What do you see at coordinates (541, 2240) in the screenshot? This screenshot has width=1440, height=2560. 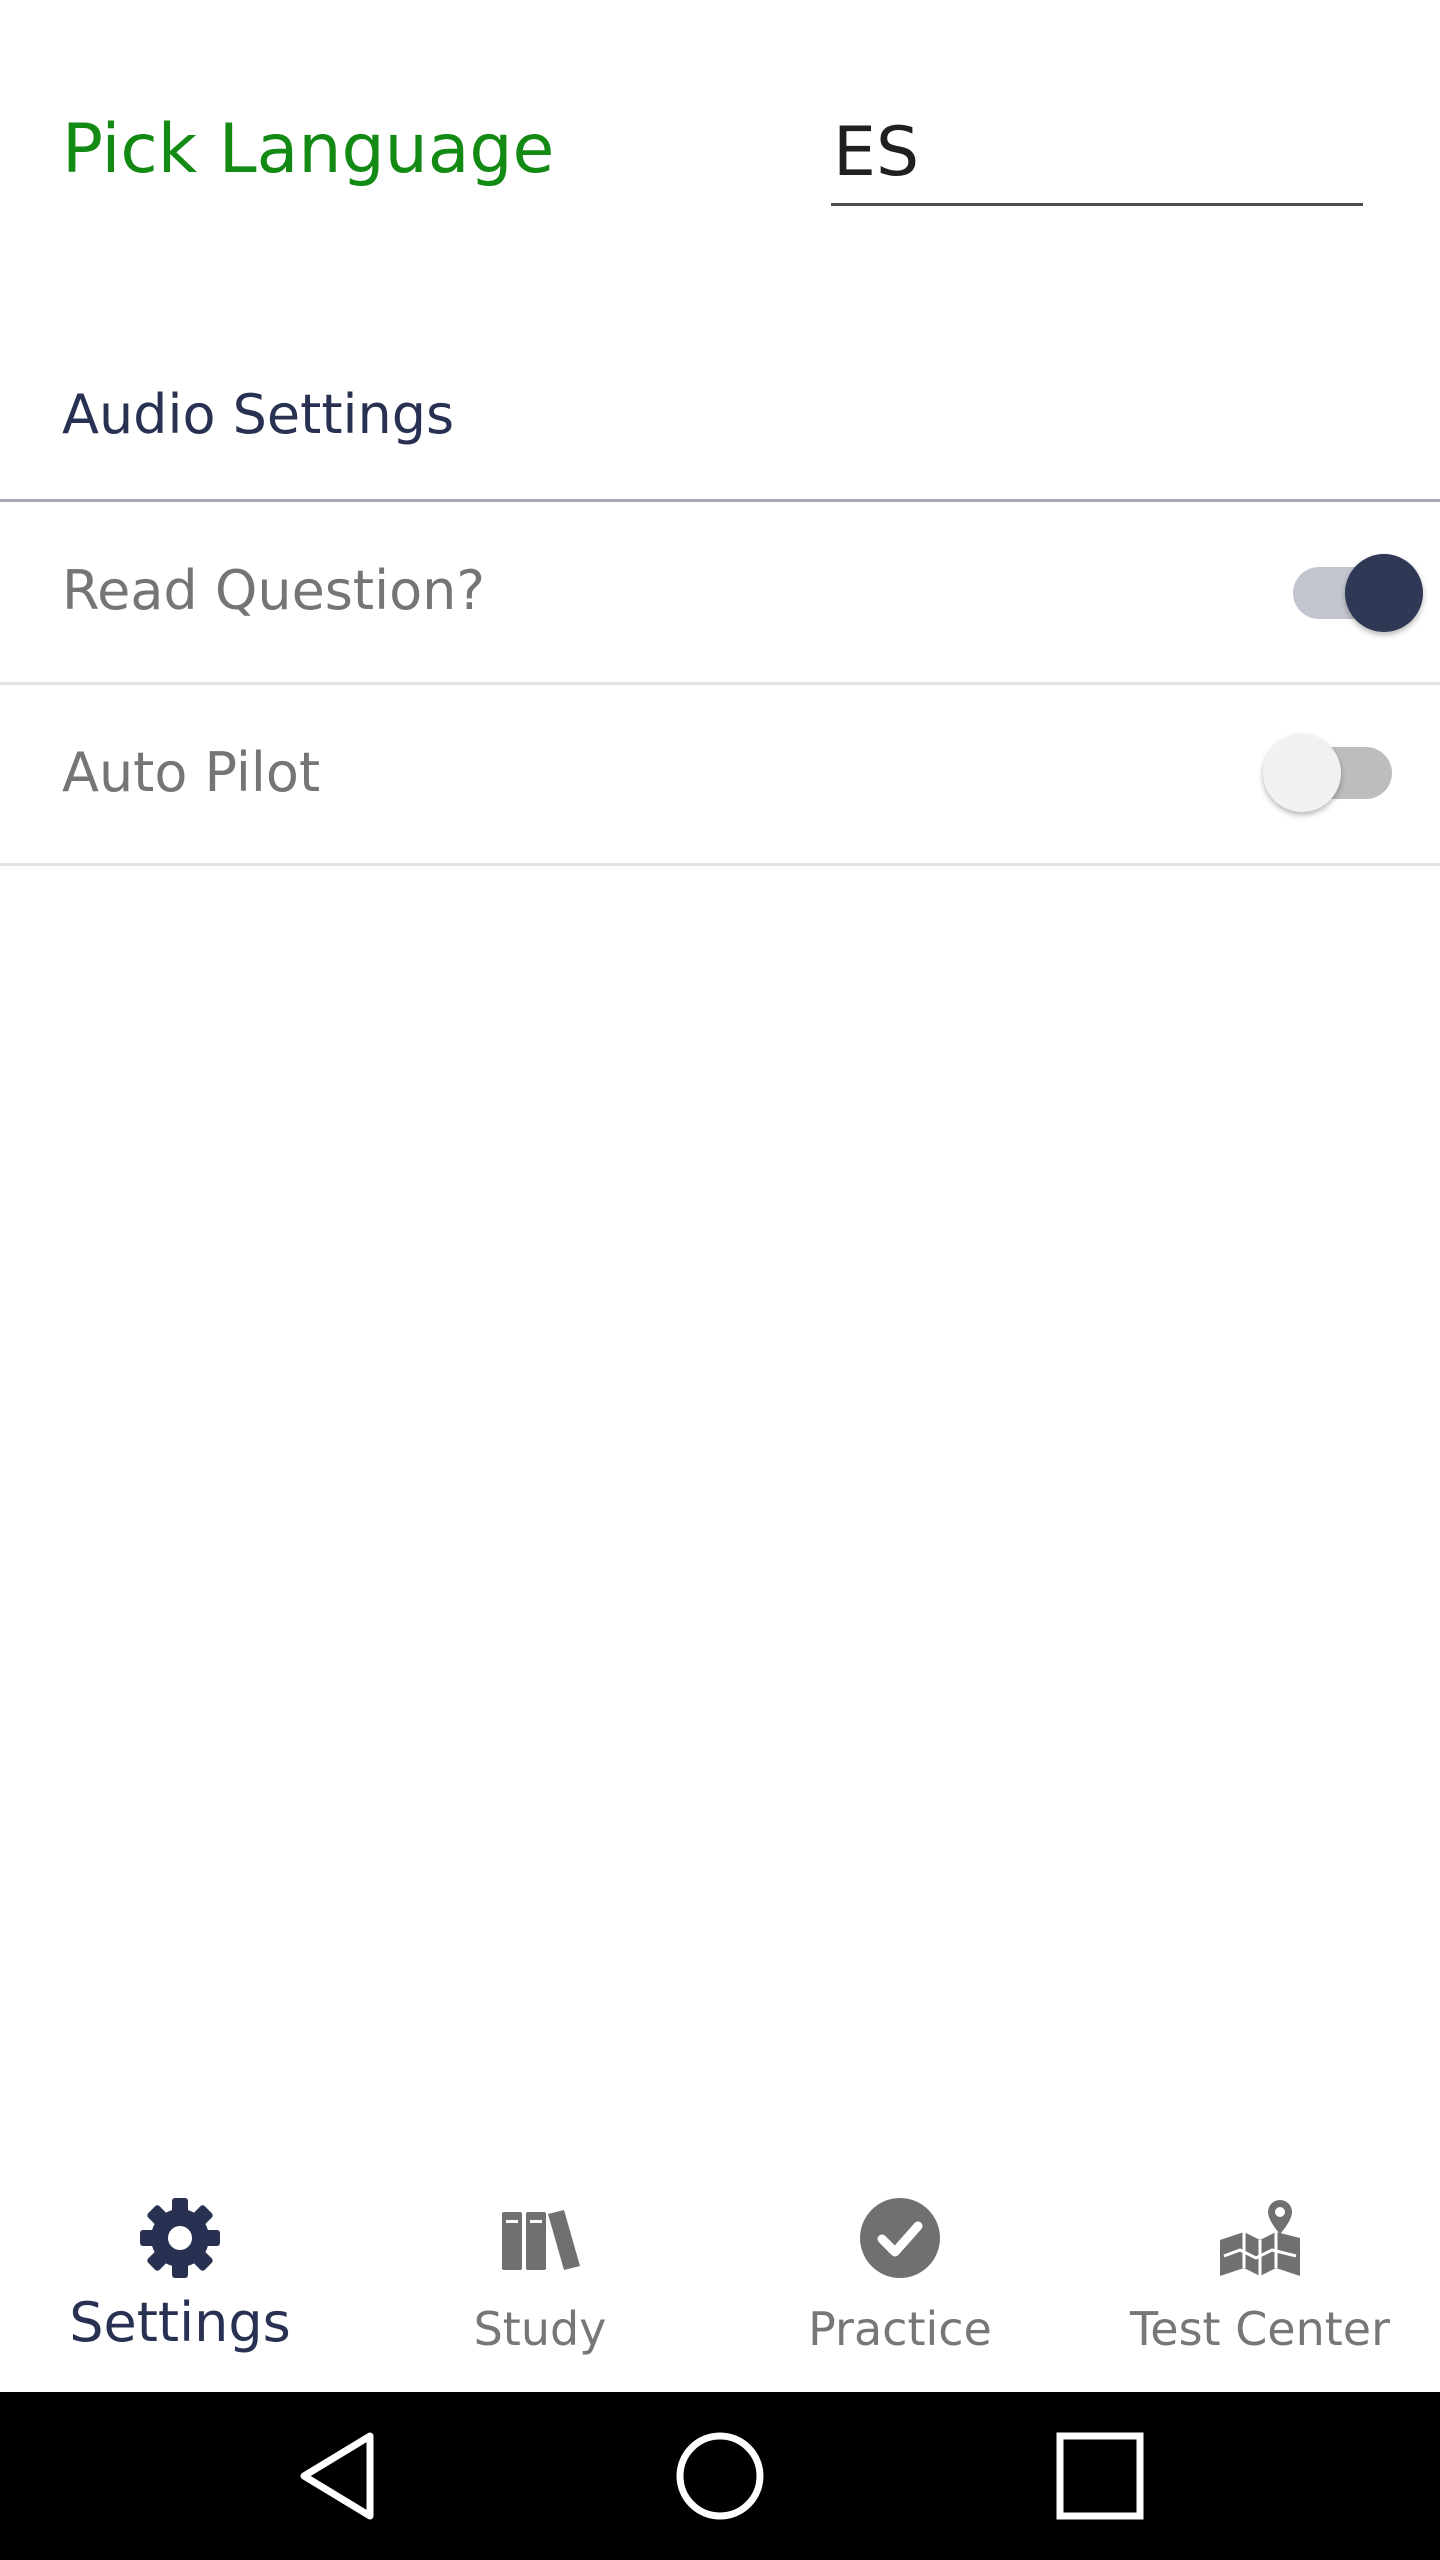 I see `books-icon` at bounding box center [541, 2240].